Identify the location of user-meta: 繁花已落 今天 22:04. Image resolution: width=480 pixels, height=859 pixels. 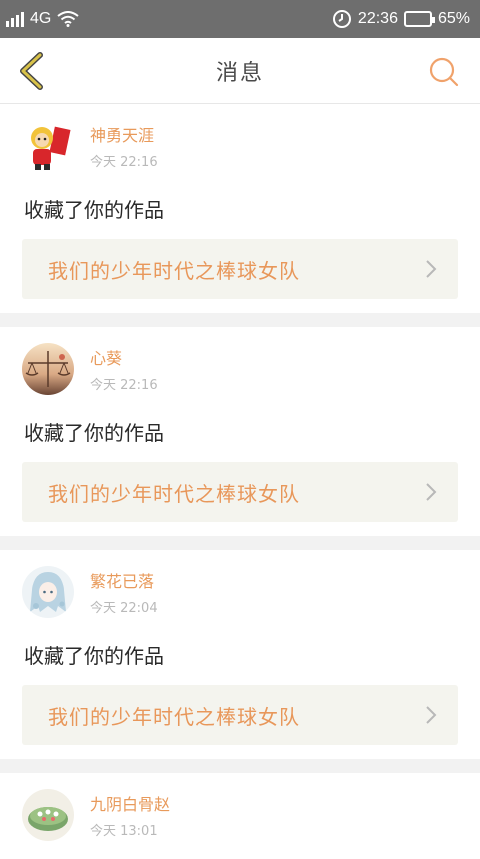
(124, 592).